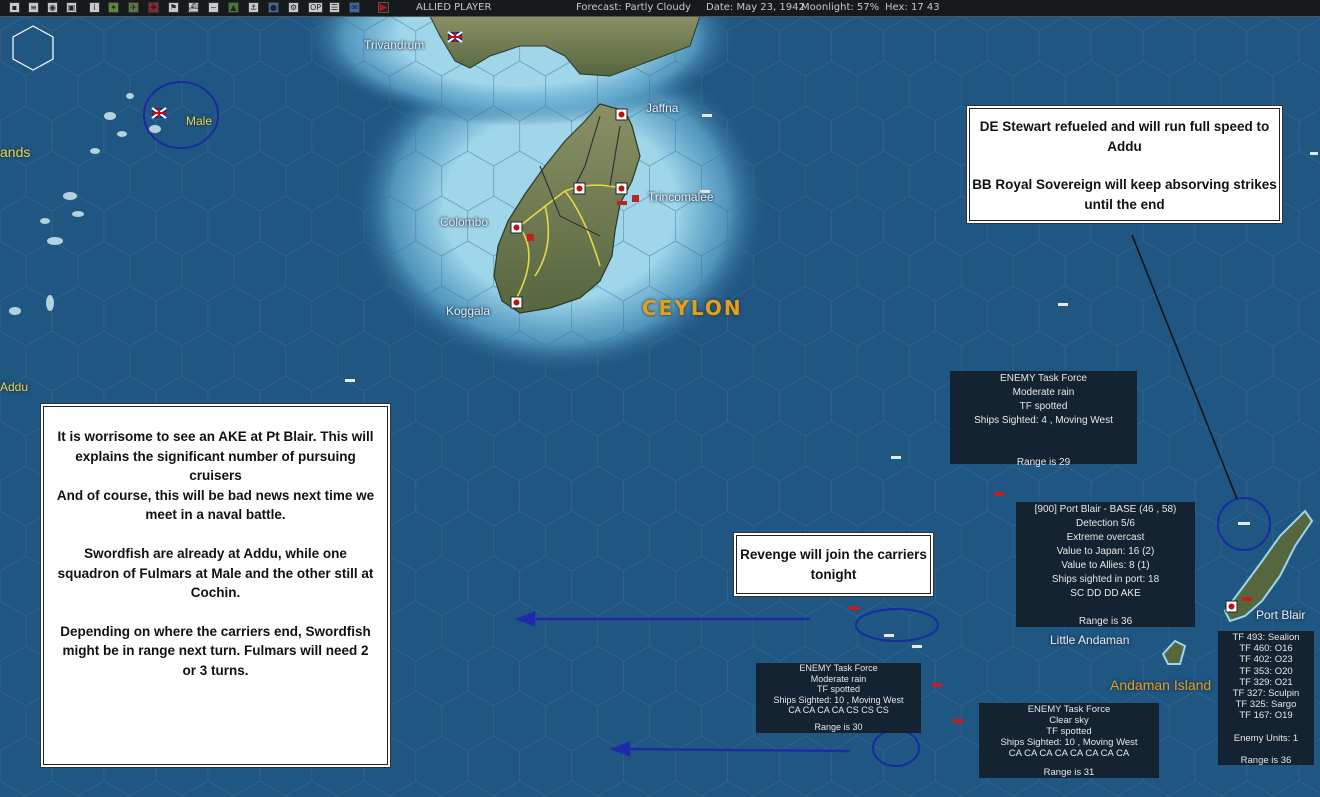 This screenshot has width=1320, height=797. What do you see at coordinates (1043, 462) in the screenshot?
I see `panel-line: Range is 29` at bounding box center [1043, 462].